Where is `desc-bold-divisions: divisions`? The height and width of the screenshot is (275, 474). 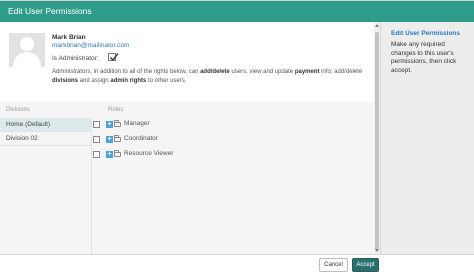 desc-bold-divisions: divisions is located at coordinates (65, 81).